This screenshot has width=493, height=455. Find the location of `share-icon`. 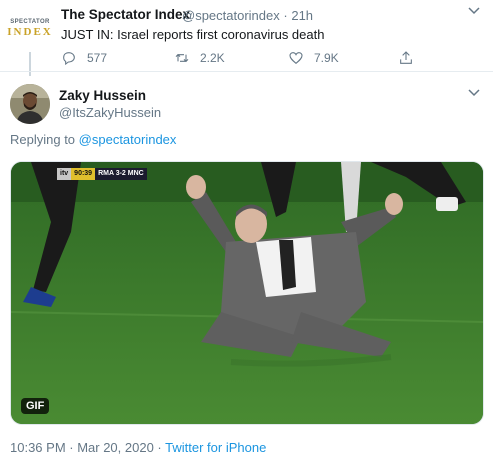

share-icon is located at coordinates (406, 57).